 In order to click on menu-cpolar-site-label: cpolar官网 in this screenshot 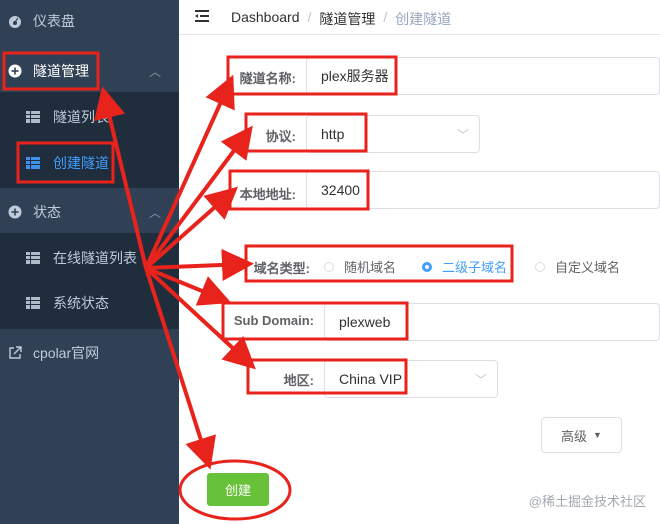, I will do `click(66, 353)`.